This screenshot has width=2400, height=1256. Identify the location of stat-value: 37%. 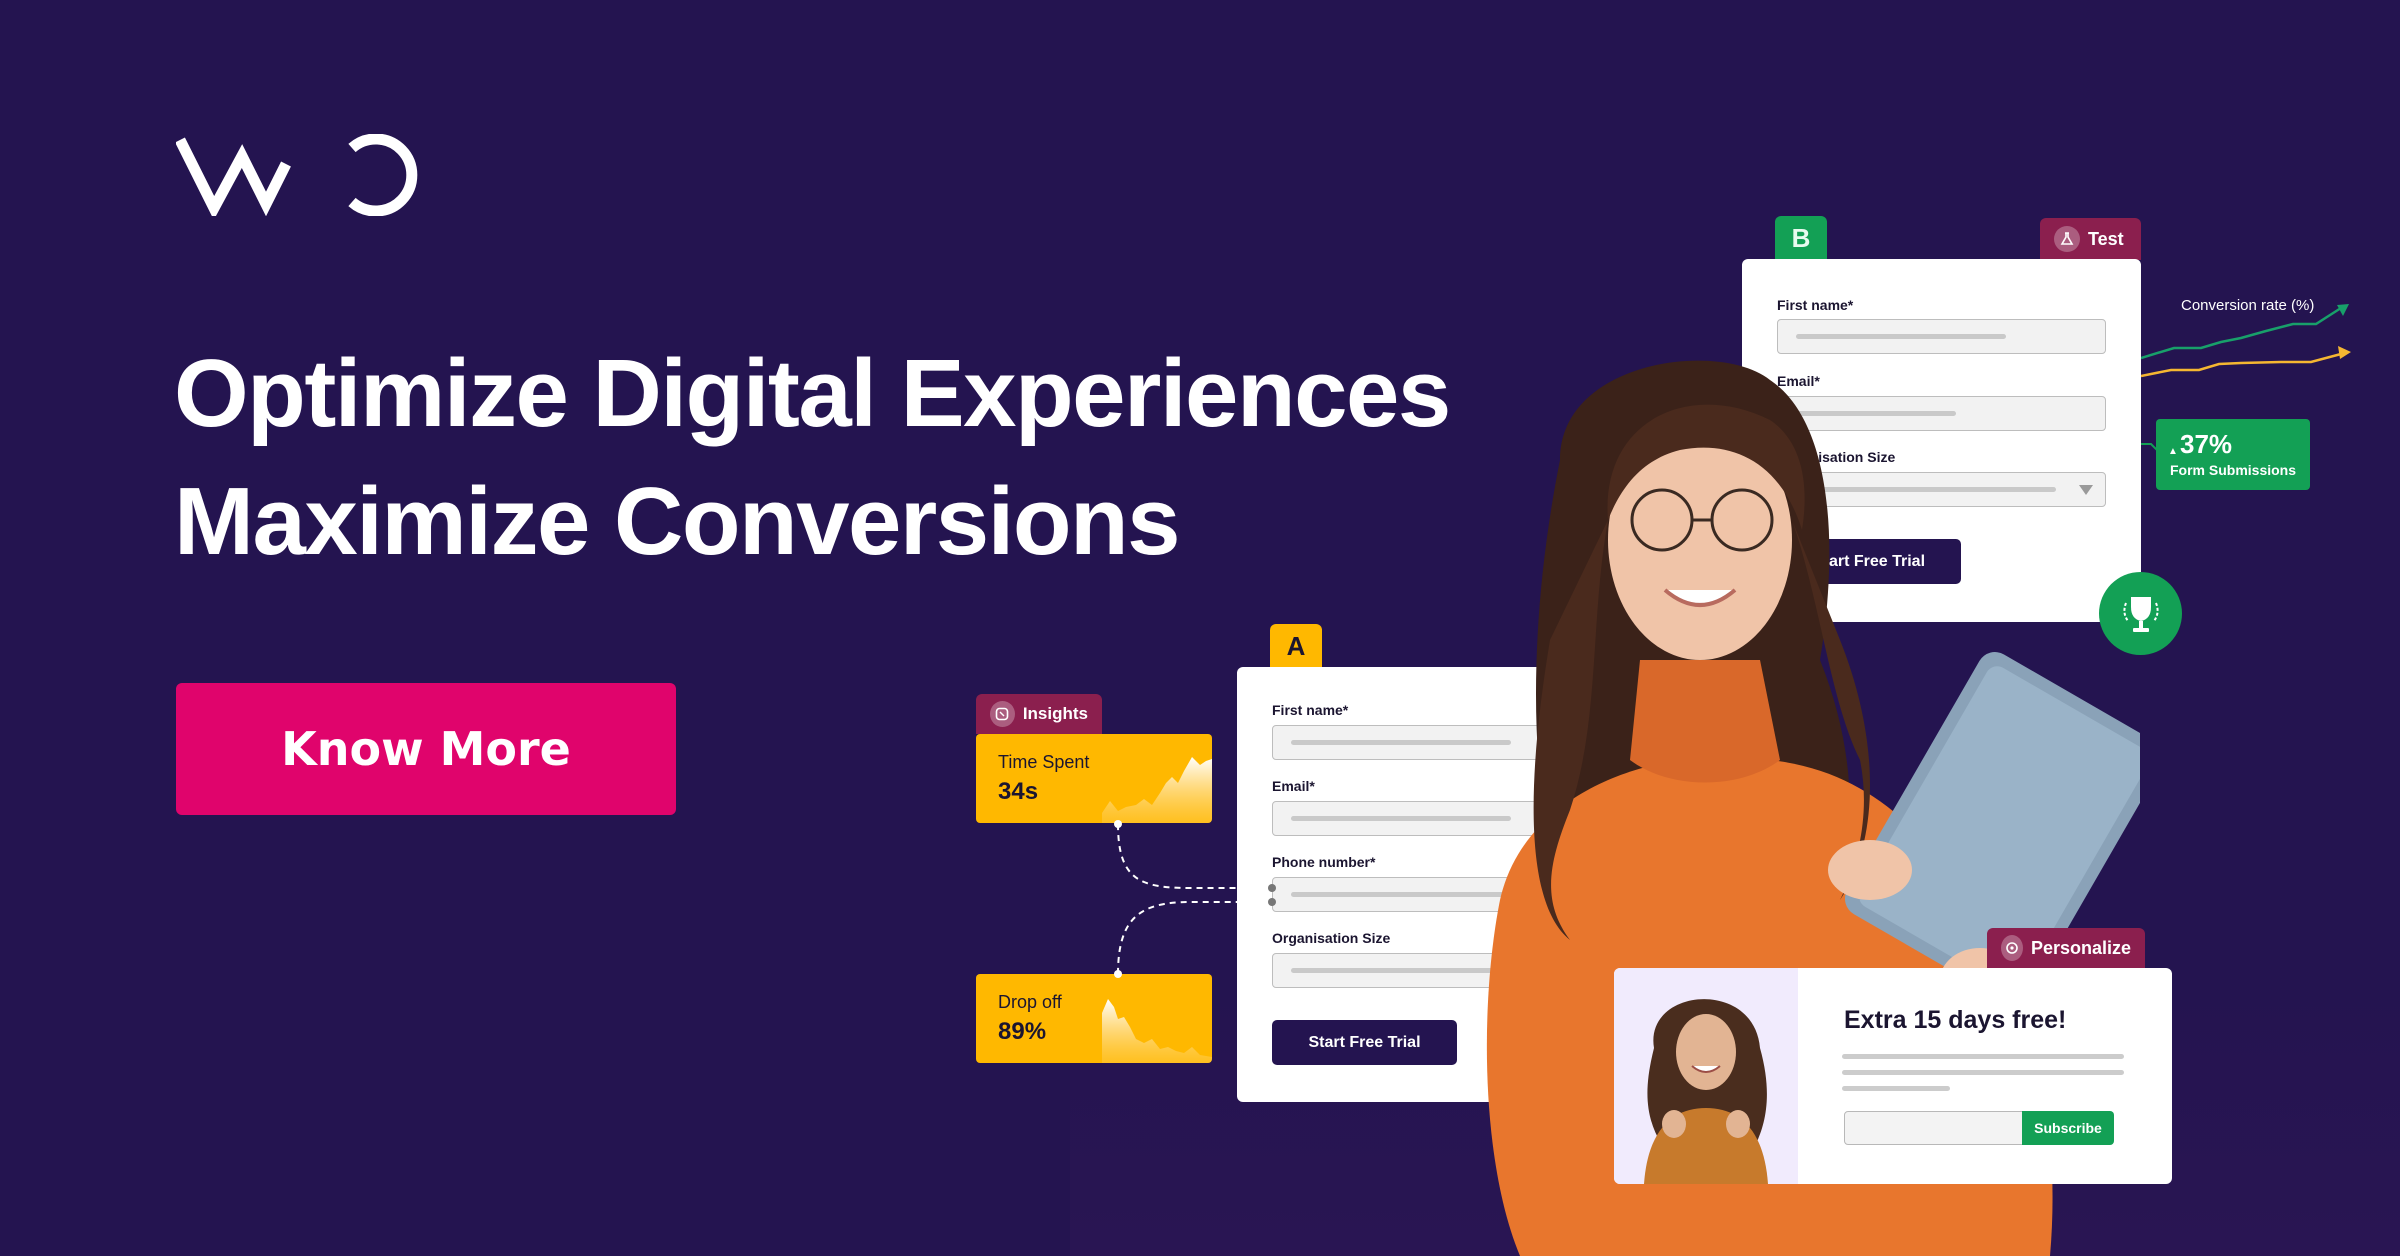
(2206, 444).